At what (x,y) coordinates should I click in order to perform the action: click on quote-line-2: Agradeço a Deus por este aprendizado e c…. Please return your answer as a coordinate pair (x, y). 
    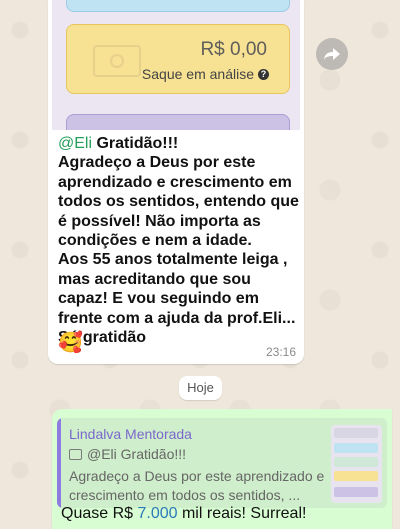
    Looking at the image, I should click on (197, 485).